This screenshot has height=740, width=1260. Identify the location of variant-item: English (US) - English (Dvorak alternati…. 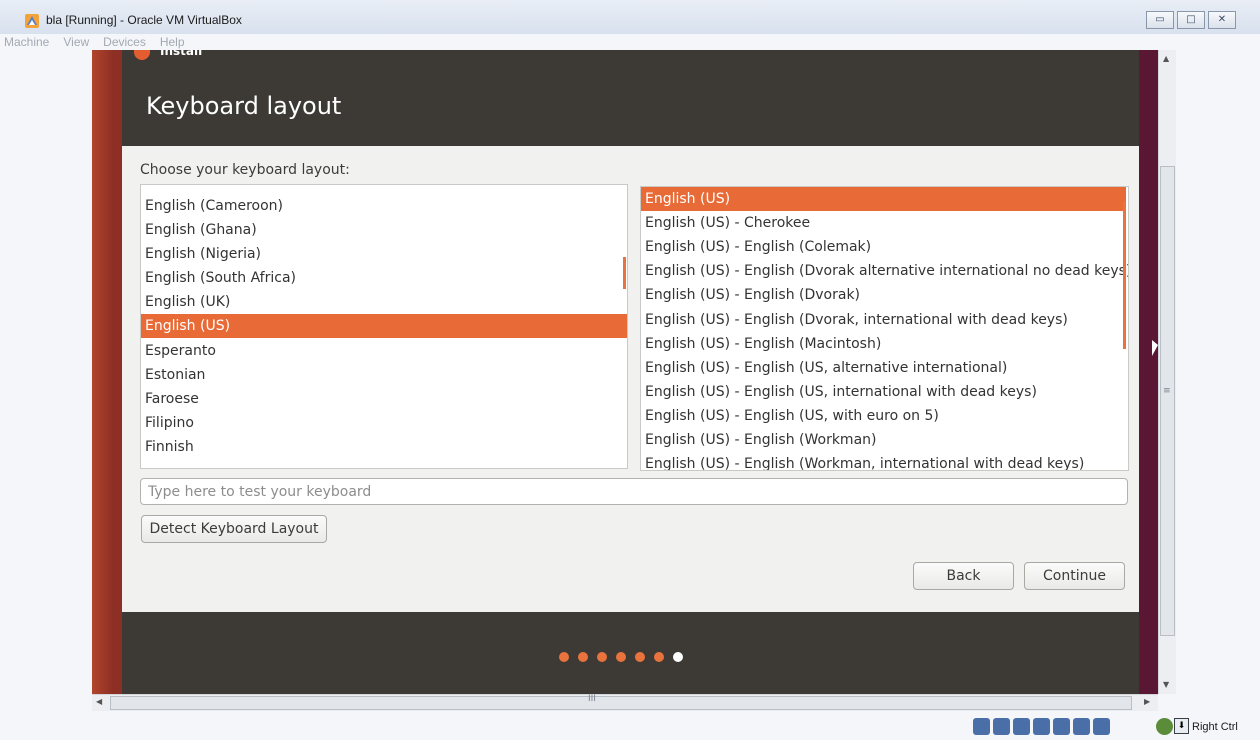
(884, 271).